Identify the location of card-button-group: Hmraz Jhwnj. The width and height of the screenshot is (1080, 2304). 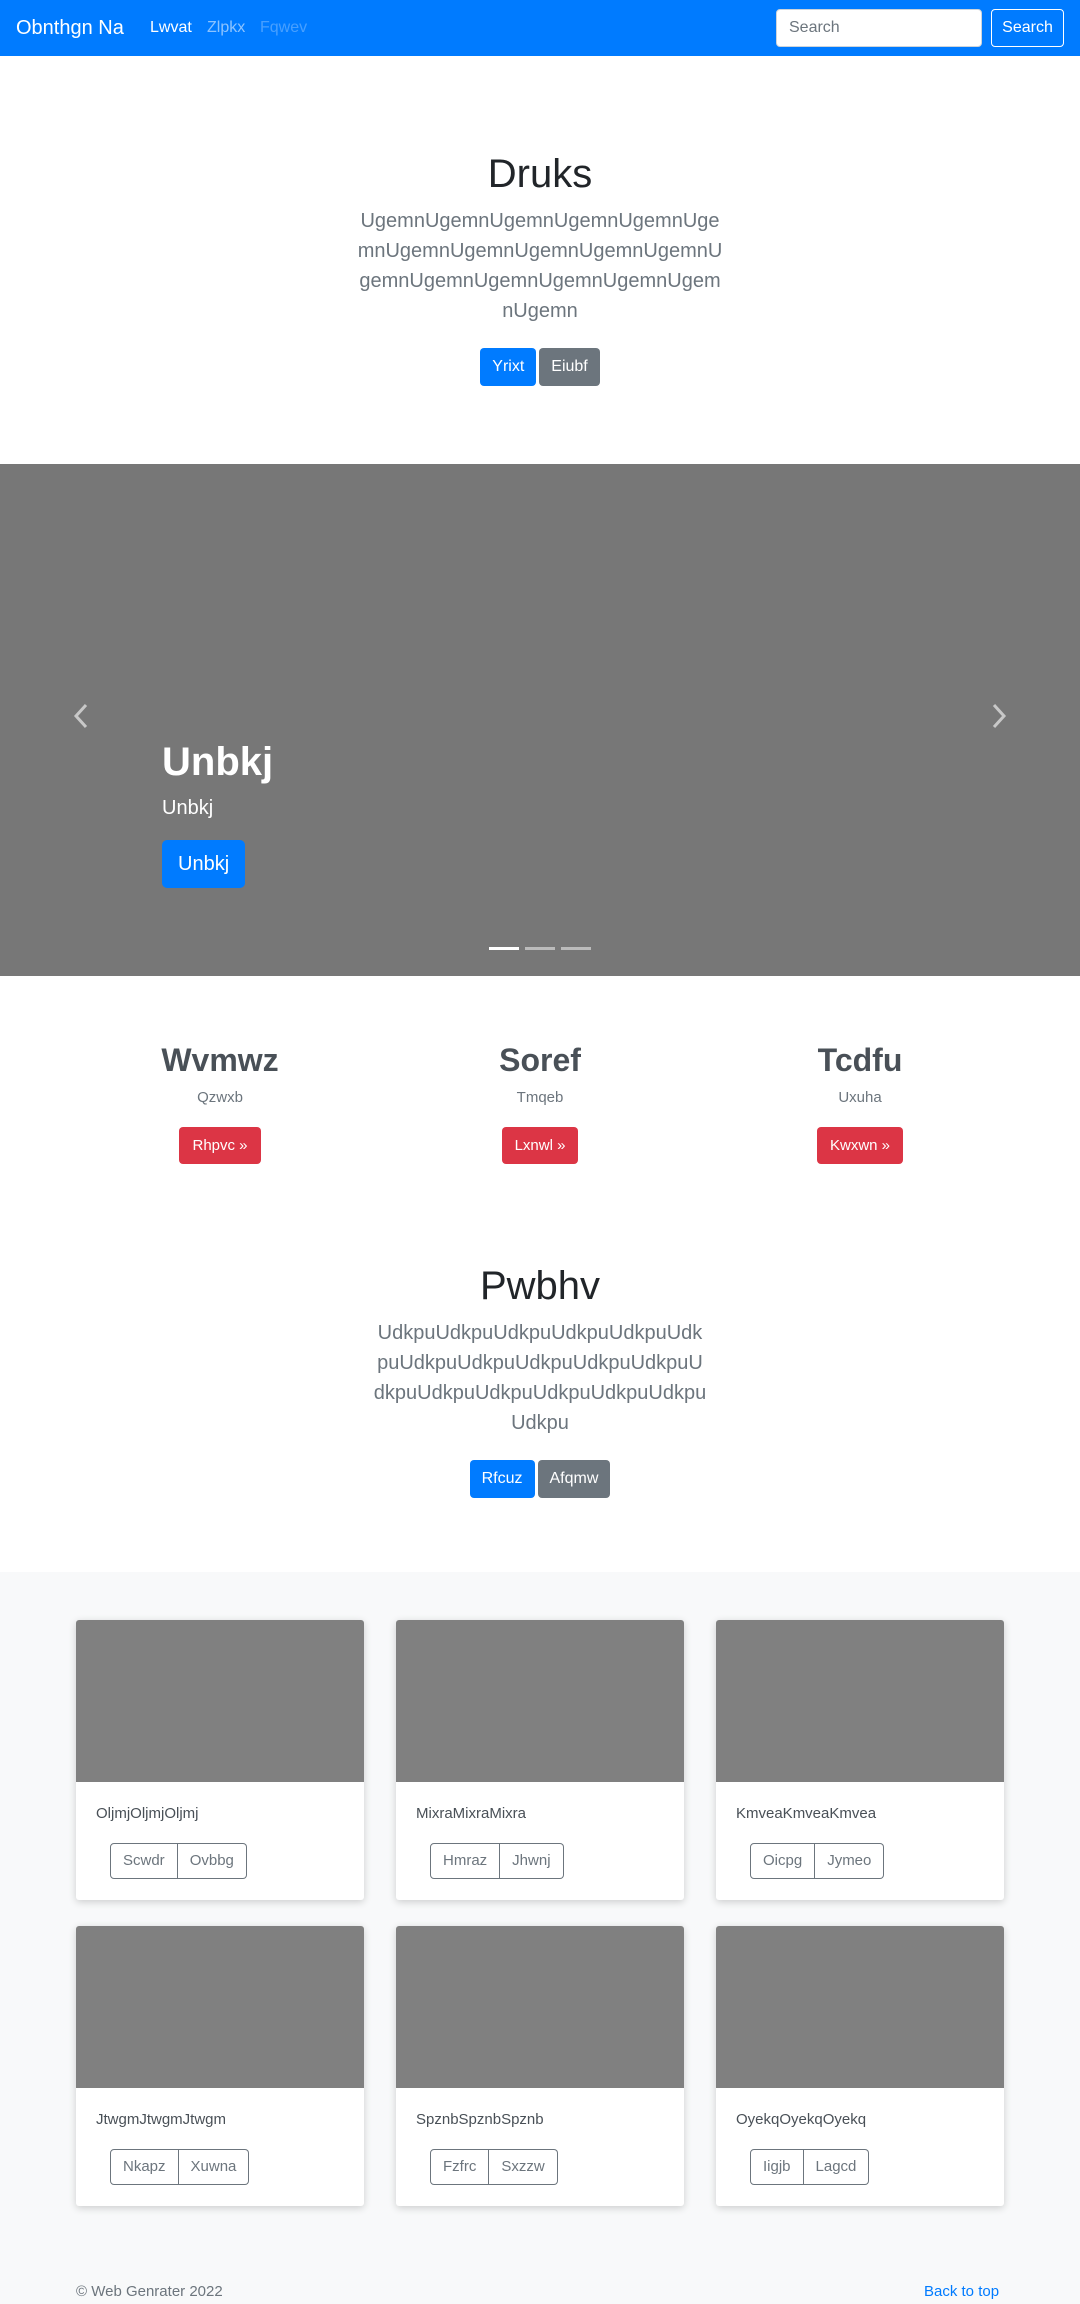
(497, 1861).